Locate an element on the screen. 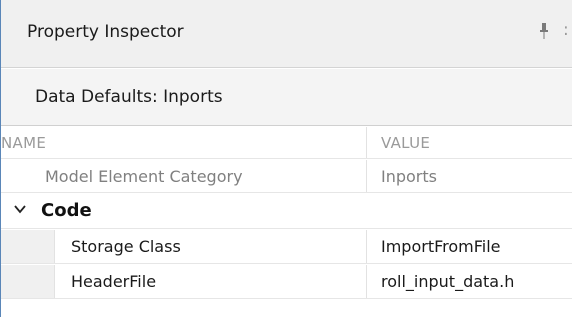 The image size is (572, 317). grid-header-row: NAME VALUE is located at coordinates (286, 143).